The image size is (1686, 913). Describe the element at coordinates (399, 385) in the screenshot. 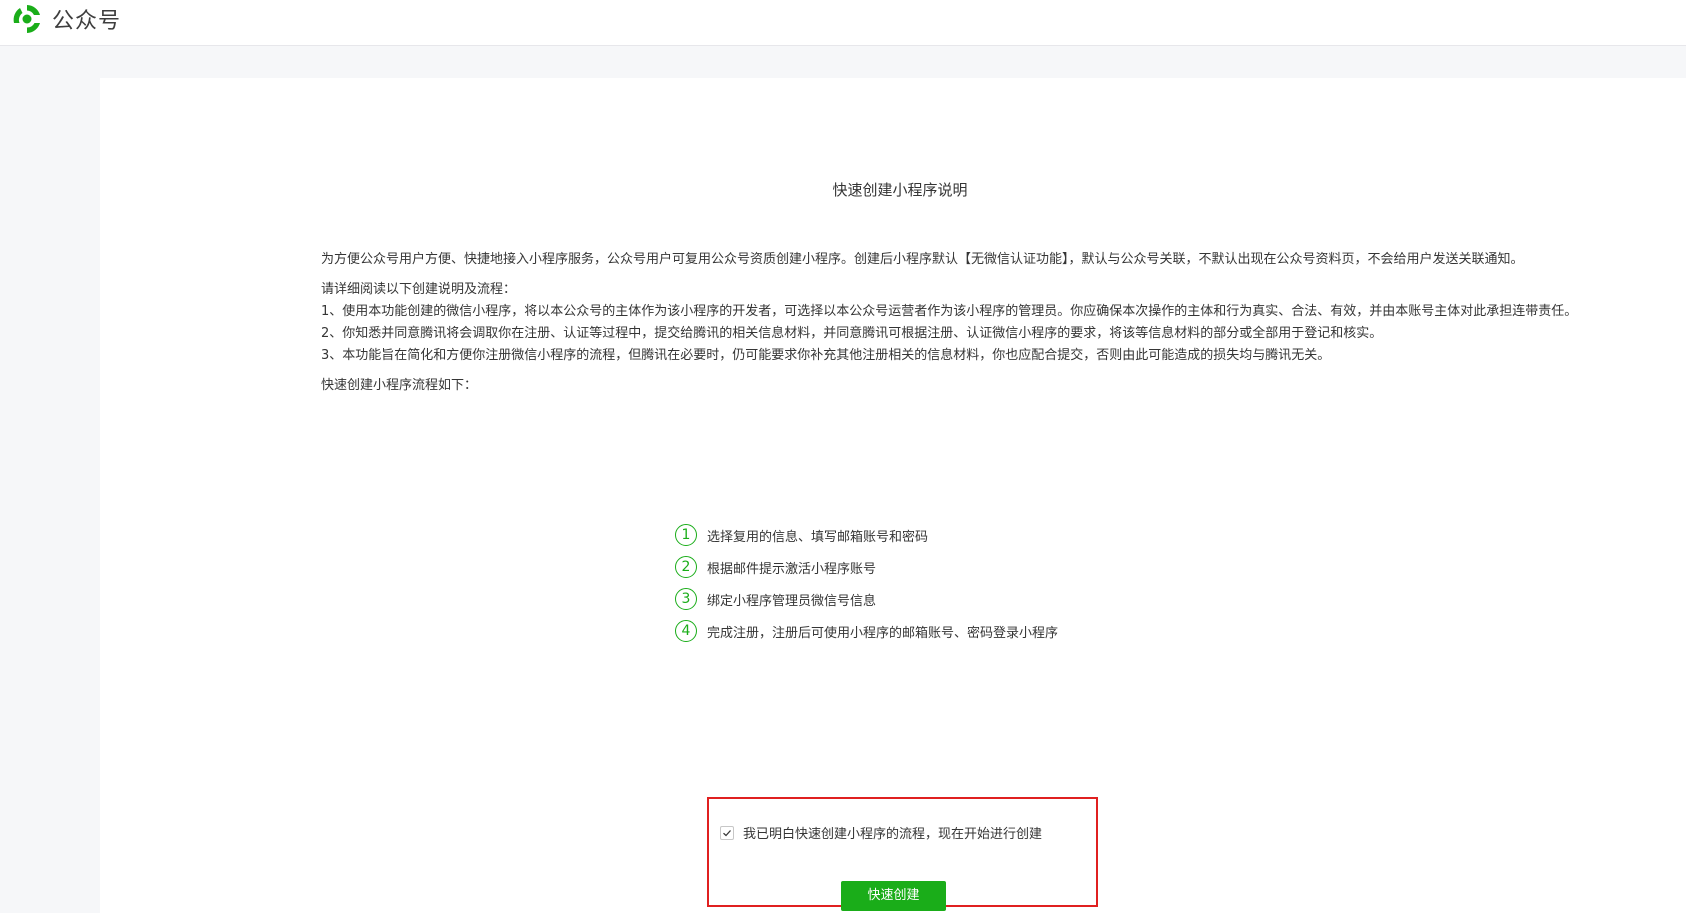

I see `flow-label: 快速创建小程序流程如下：` at that location.